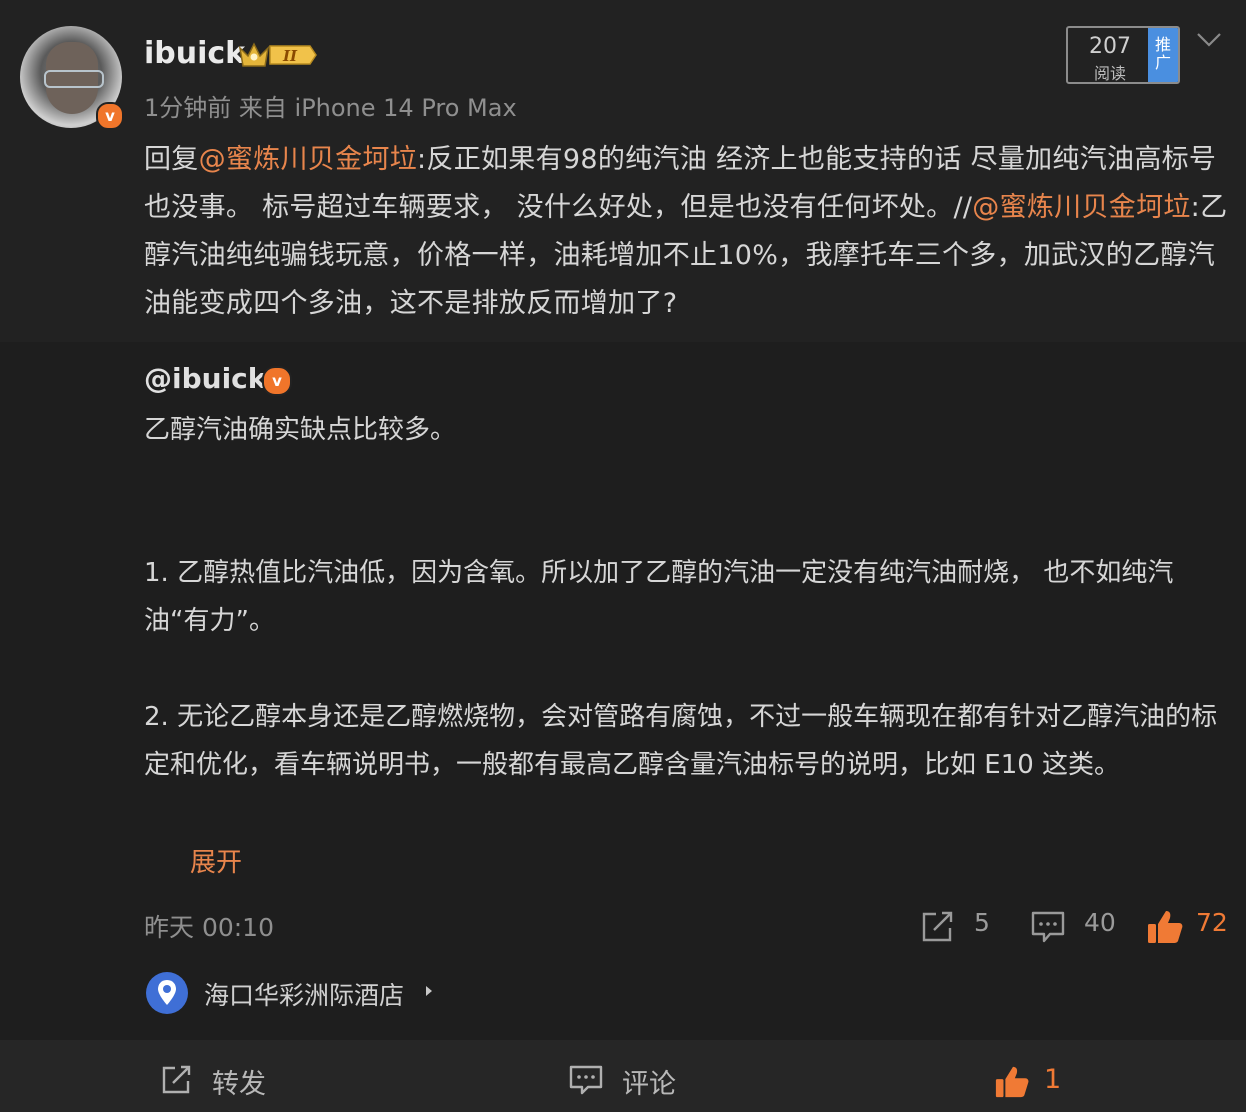  What do you see at coordinates (194, 53) in the screenshot?
I see `username: ibuick` at bounding box center [194, 53].